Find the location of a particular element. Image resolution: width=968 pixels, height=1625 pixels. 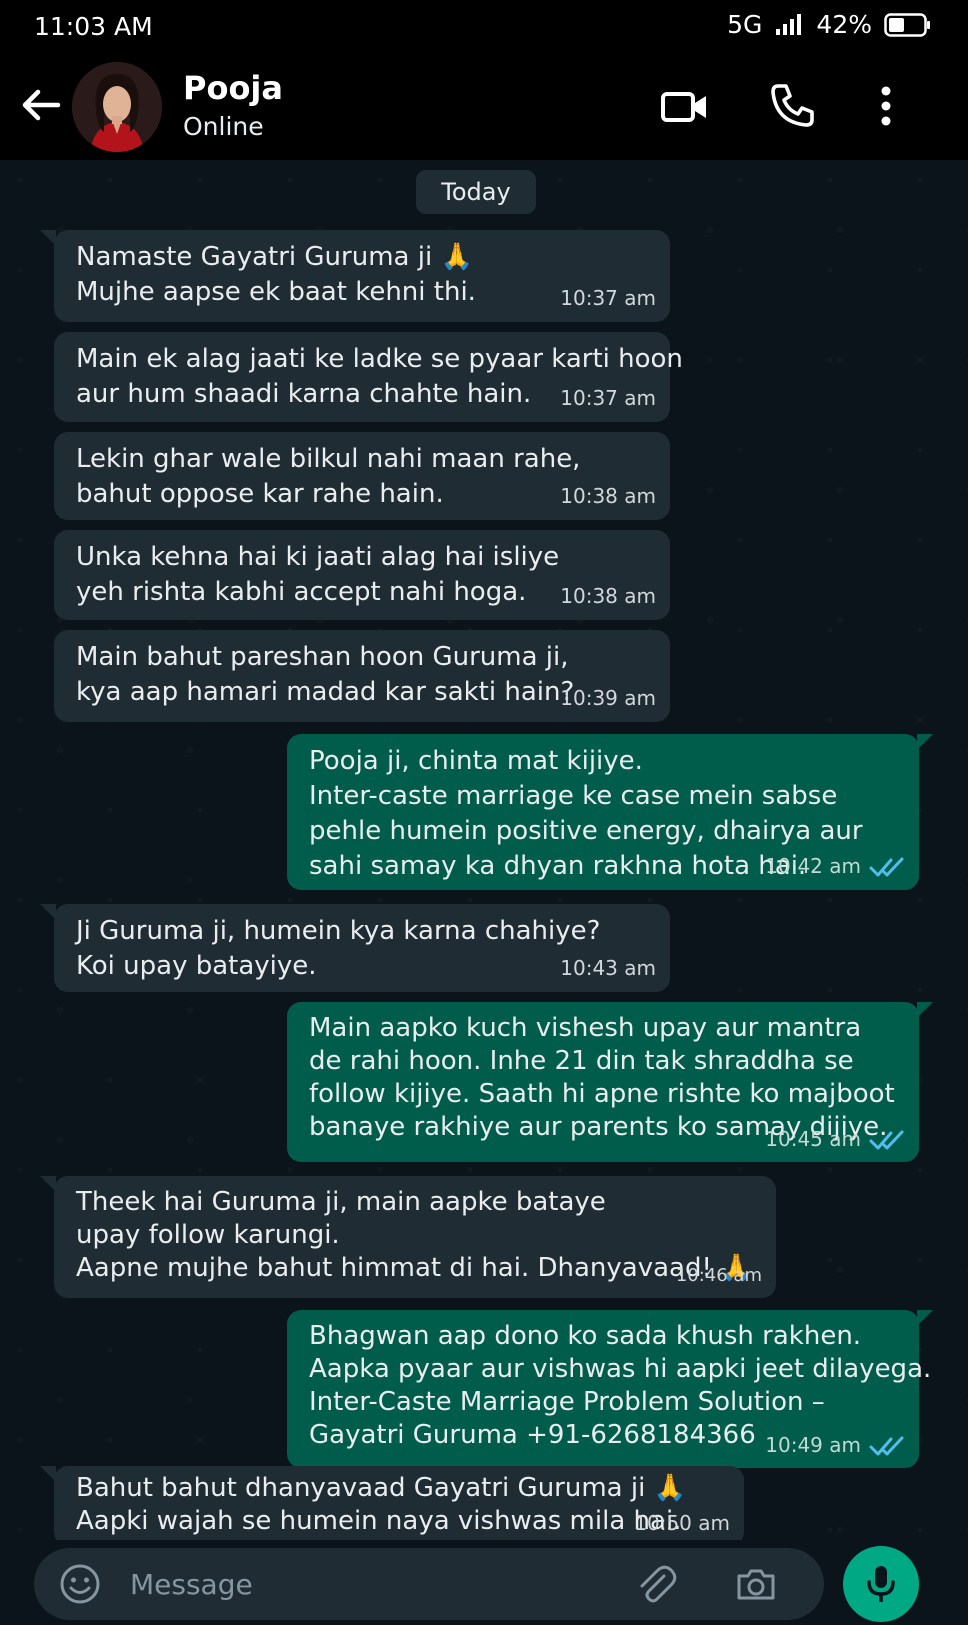

message-line: Theek hai Guruma ji, main aapke bataye is located at coordinates (341, 1202).